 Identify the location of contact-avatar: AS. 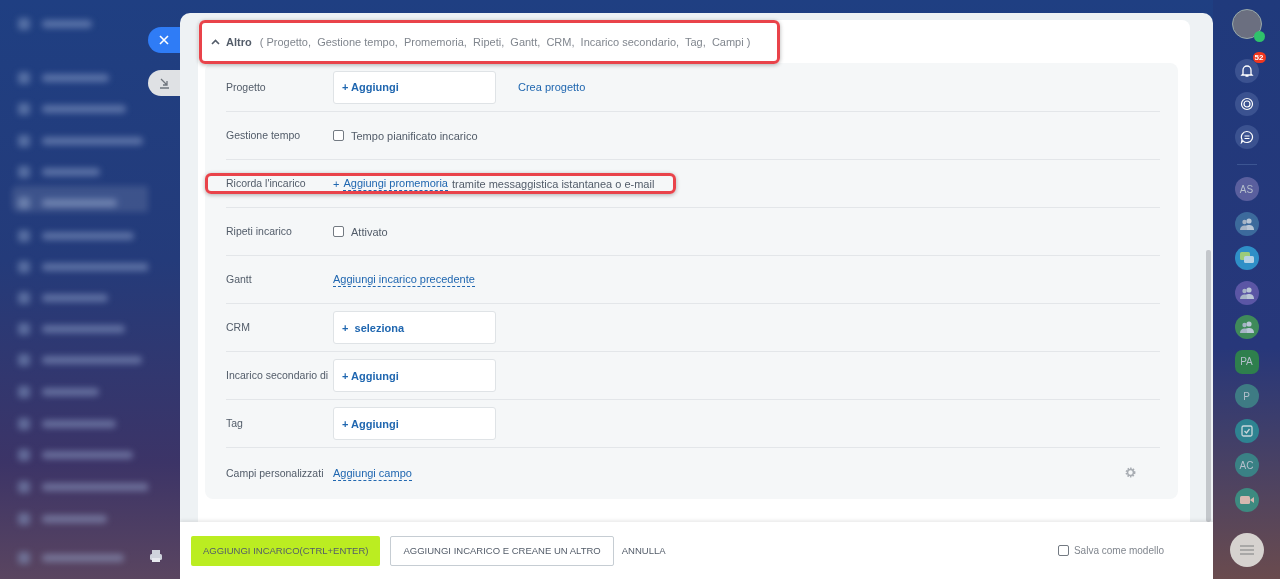
(1246, 189).